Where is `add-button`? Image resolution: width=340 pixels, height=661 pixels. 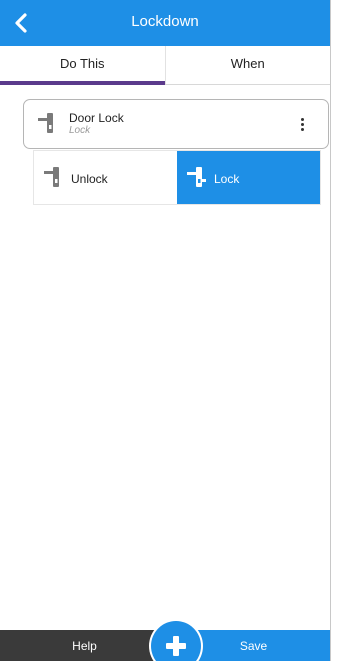 add-button is located at coordinates (176, 641).